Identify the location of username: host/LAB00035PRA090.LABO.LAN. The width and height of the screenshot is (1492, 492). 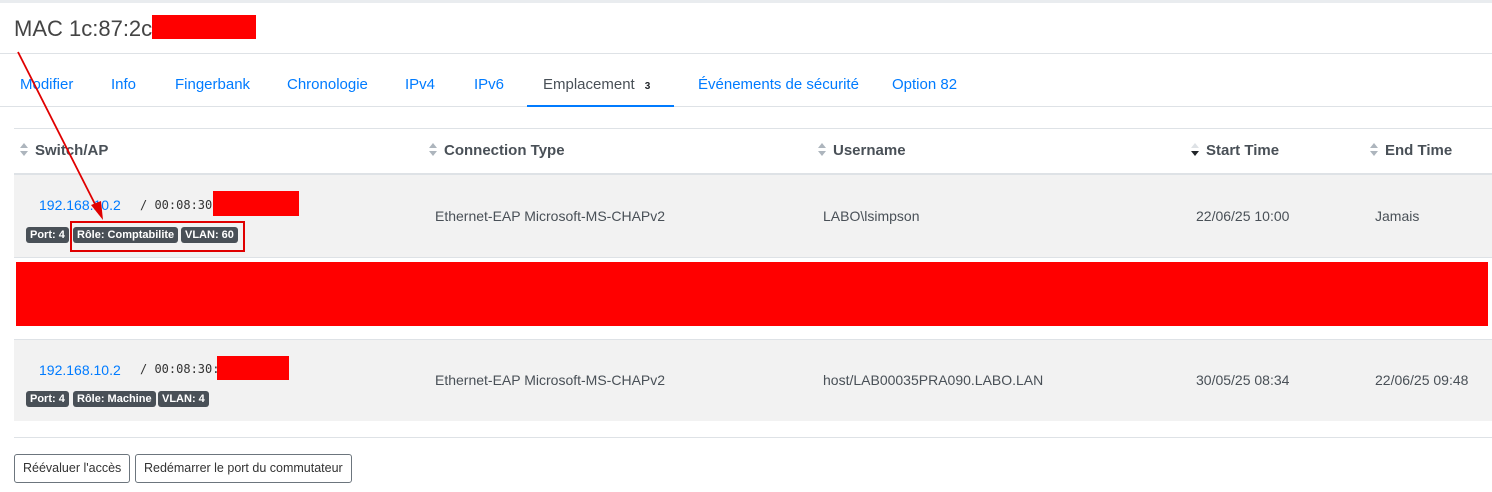
(933, 380).